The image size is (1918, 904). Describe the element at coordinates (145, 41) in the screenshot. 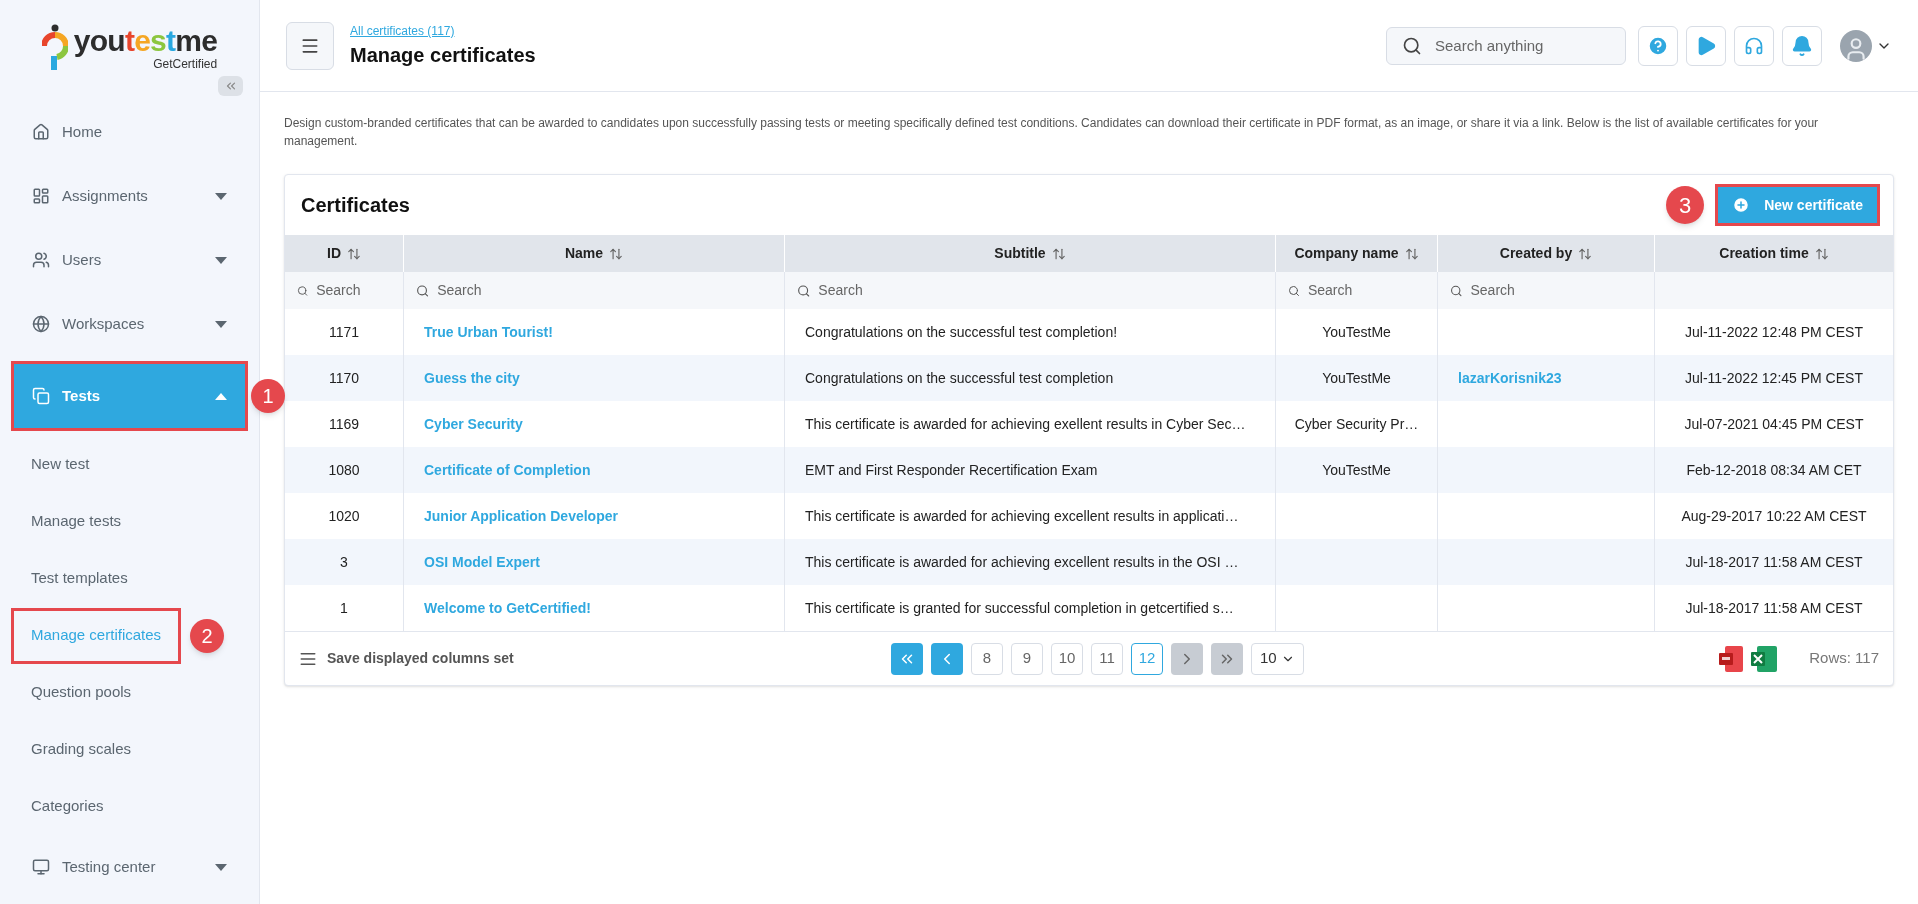

I see `logo-wordmark: youtestme` at that location.